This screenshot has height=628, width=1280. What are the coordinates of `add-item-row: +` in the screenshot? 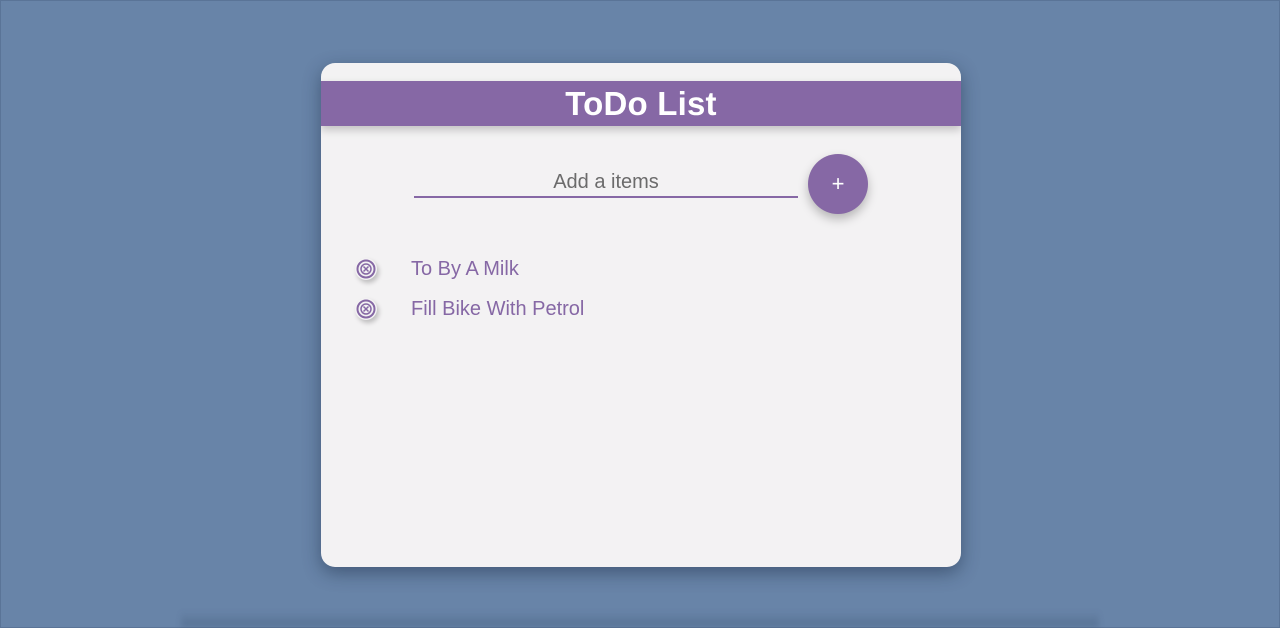 It's located at (644, 184).